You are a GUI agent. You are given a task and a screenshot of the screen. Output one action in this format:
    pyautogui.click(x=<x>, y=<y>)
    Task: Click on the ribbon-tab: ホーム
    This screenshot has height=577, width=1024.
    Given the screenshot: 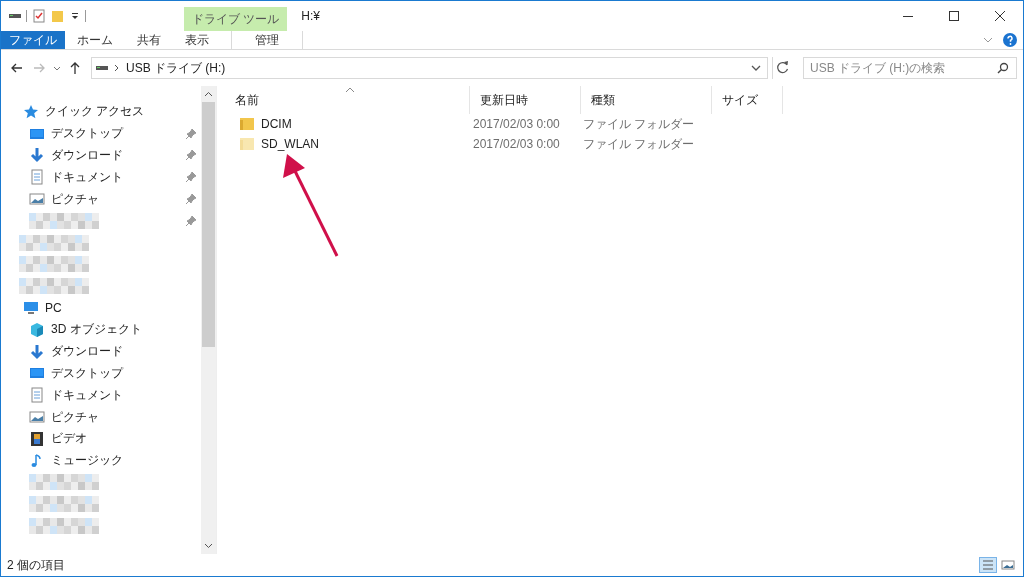 What is the action you would take?
    pyautogui.click(x=95, y=40)
    